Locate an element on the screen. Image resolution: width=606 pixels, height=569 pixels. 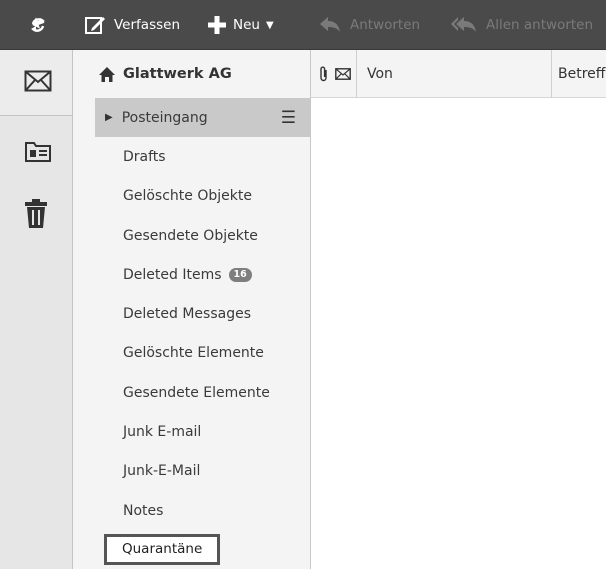
folder-label: Posteingang is located at coordinates (164, 117).